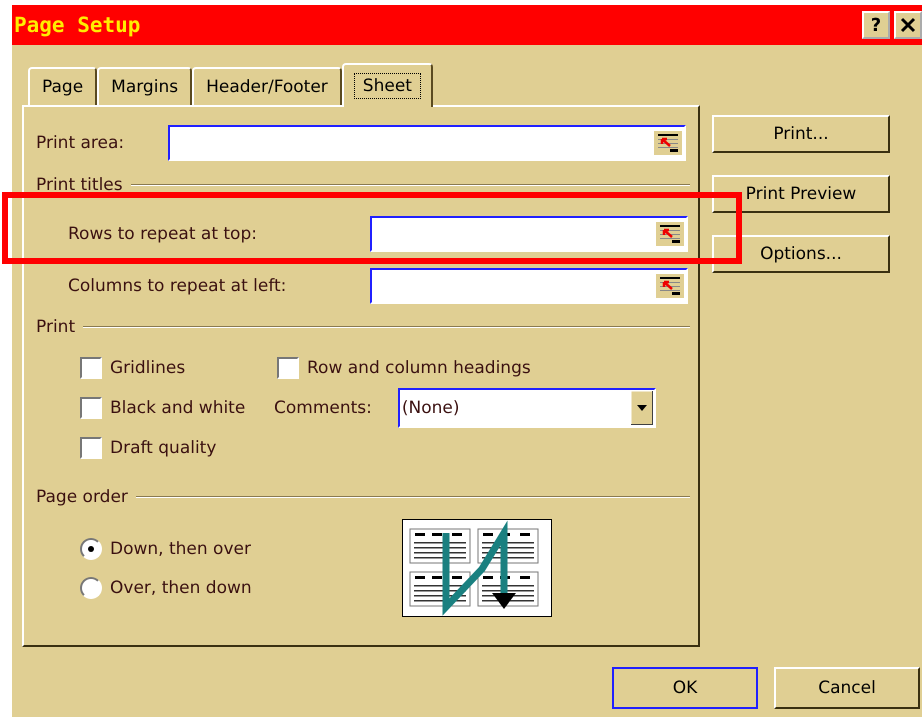  Describe the element at coordinates (267, 86) in the screenshot. I see `tab: Header/Footer` at that location.